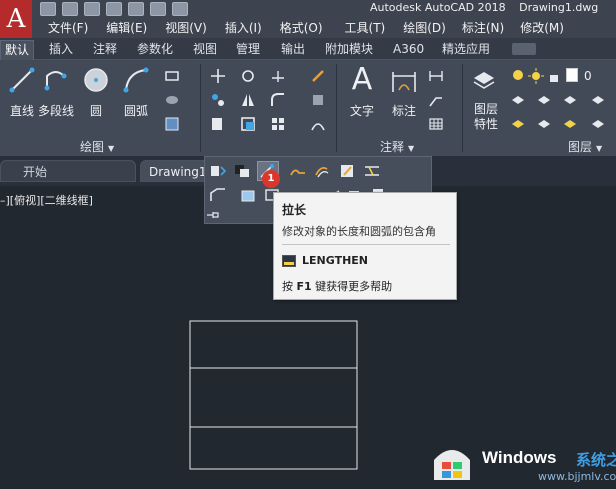 This screenshot has height=489, width=616. What do you see at coordinates (218, 100) in the screenshot?
I see `copy-icon` at bounding box center [218, 100].